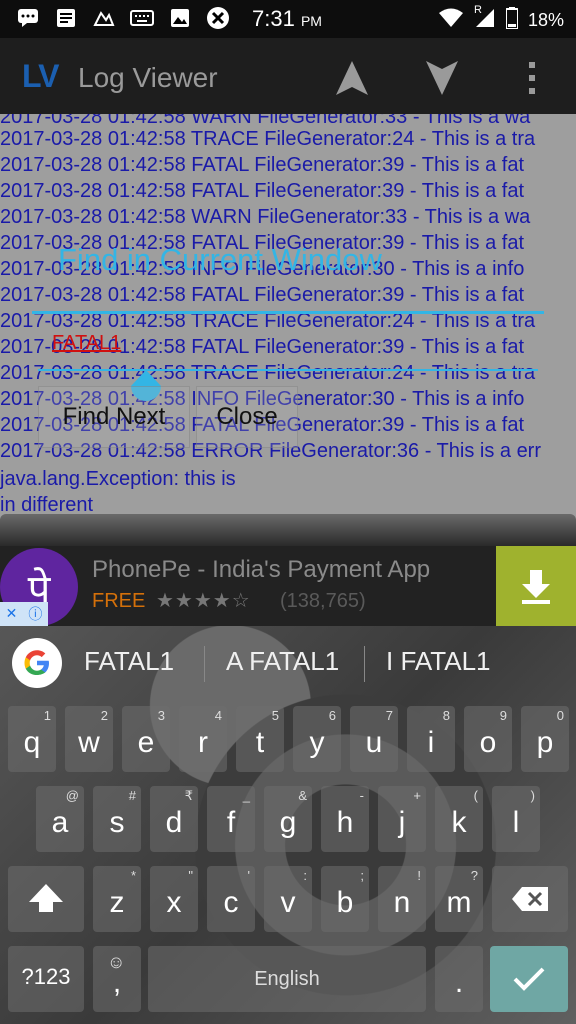 The width and height of the screenshot is (576, 1024). I want to click on key-k-label: k, so click(459, 822).